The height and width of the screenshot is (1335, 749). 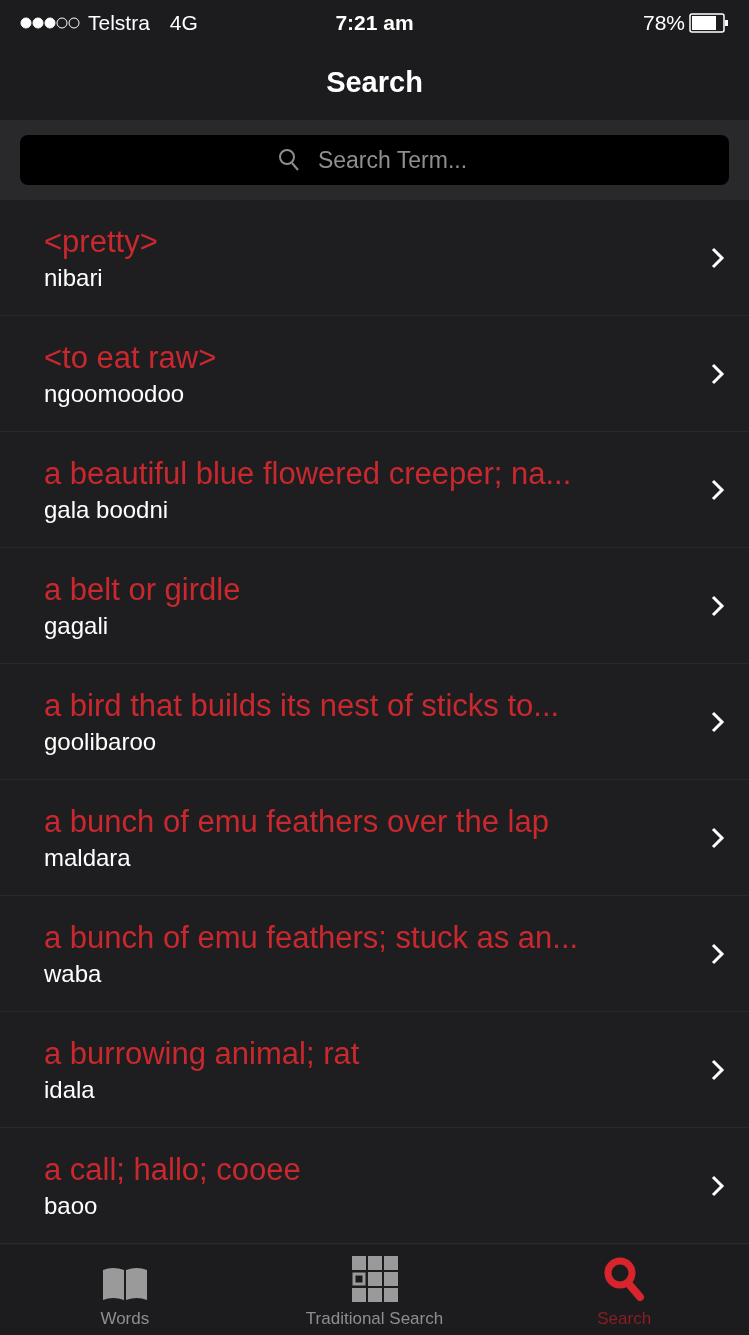 What do you see at coordinates (119, 22) in the screenshot?
I see `carrier-label: Telstra` at bounding box center [119, 22].